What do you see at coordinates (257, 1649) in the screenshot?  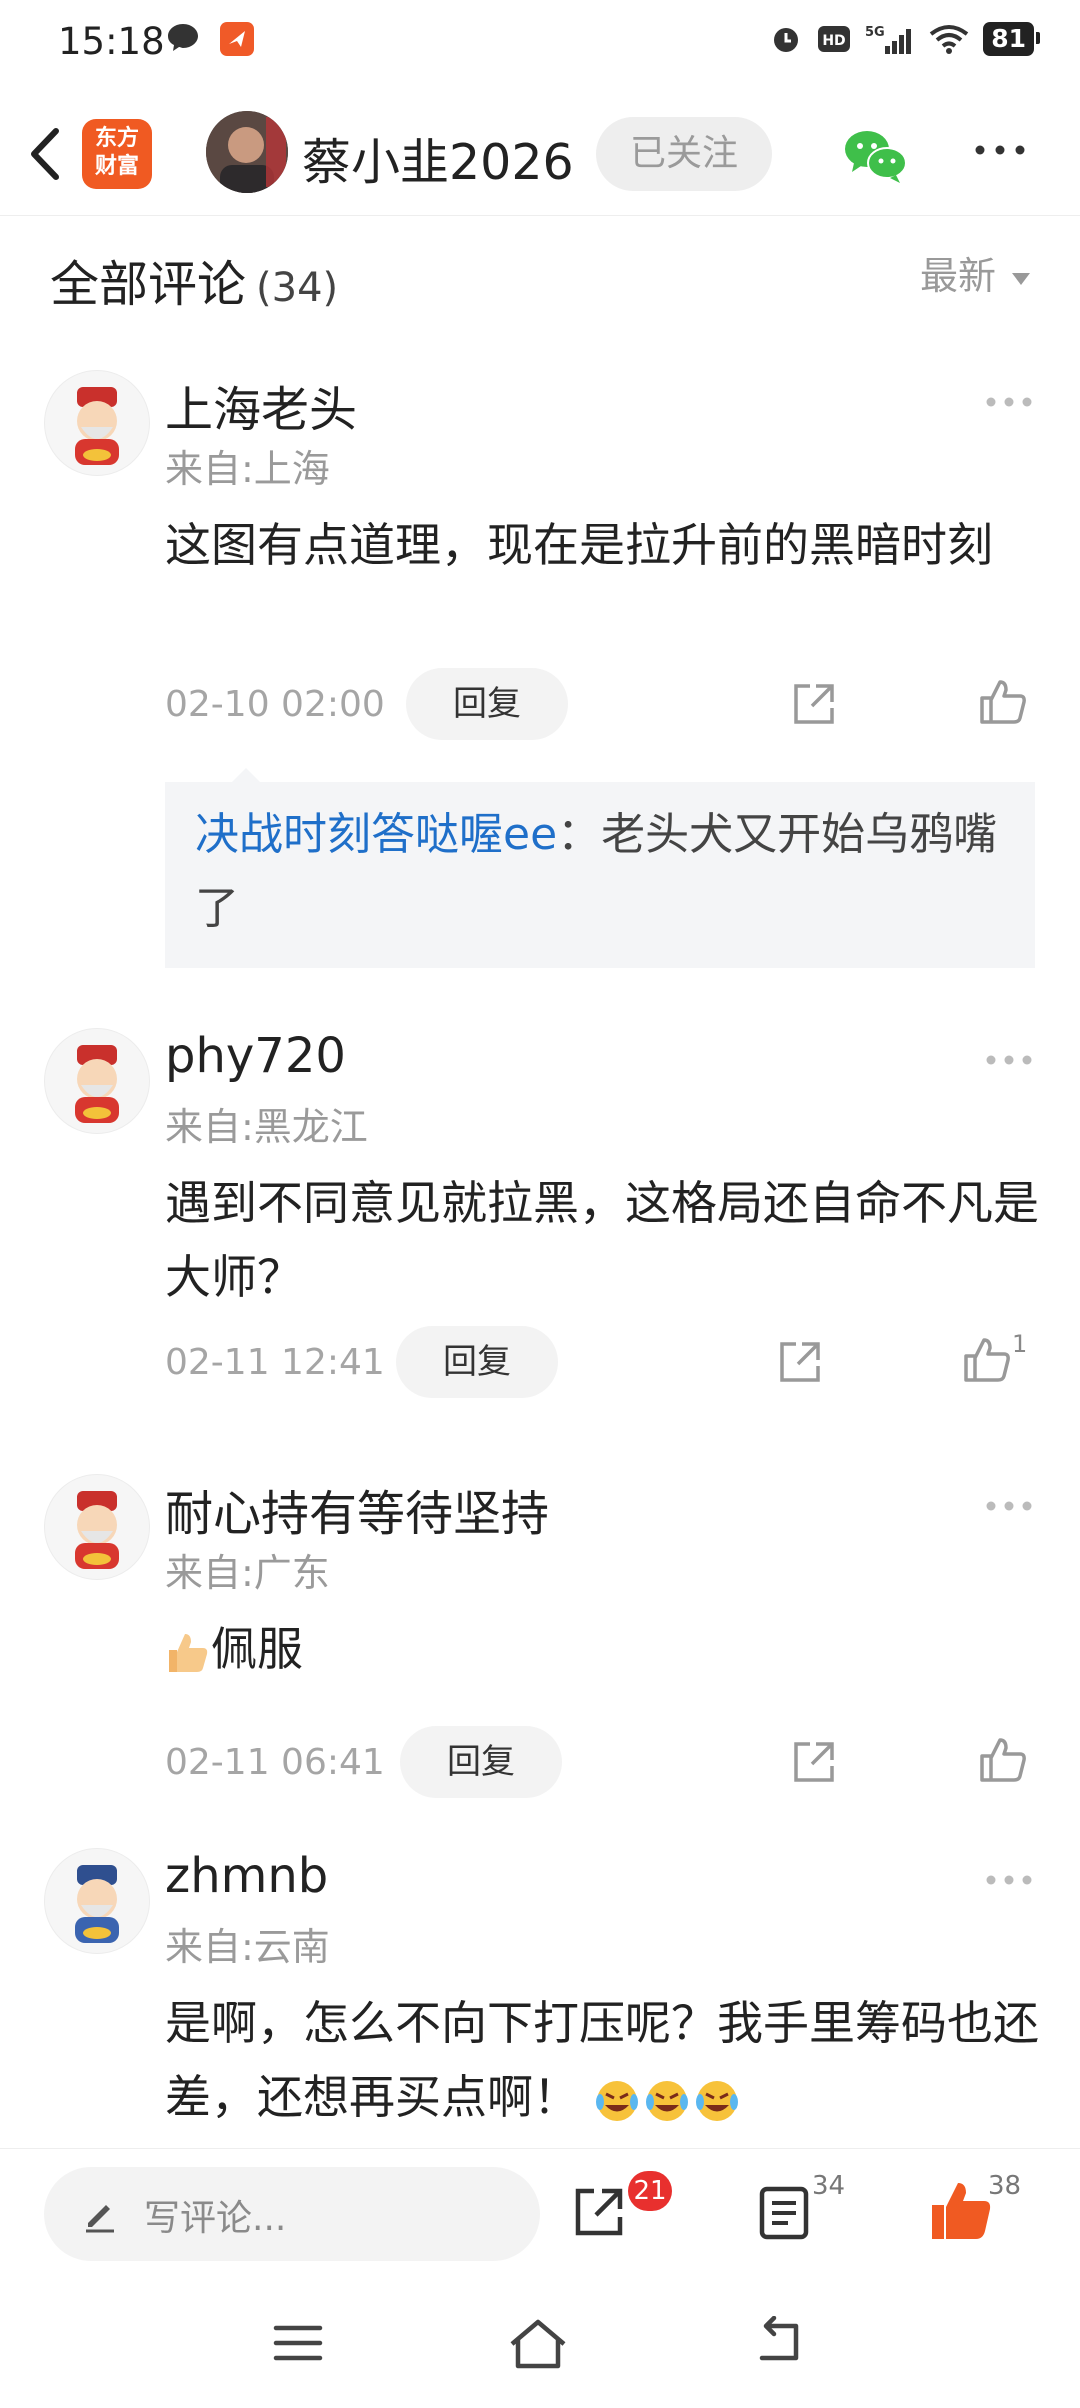 I see `comment-text-content: 佩服` at bounding box center [257, 1649].